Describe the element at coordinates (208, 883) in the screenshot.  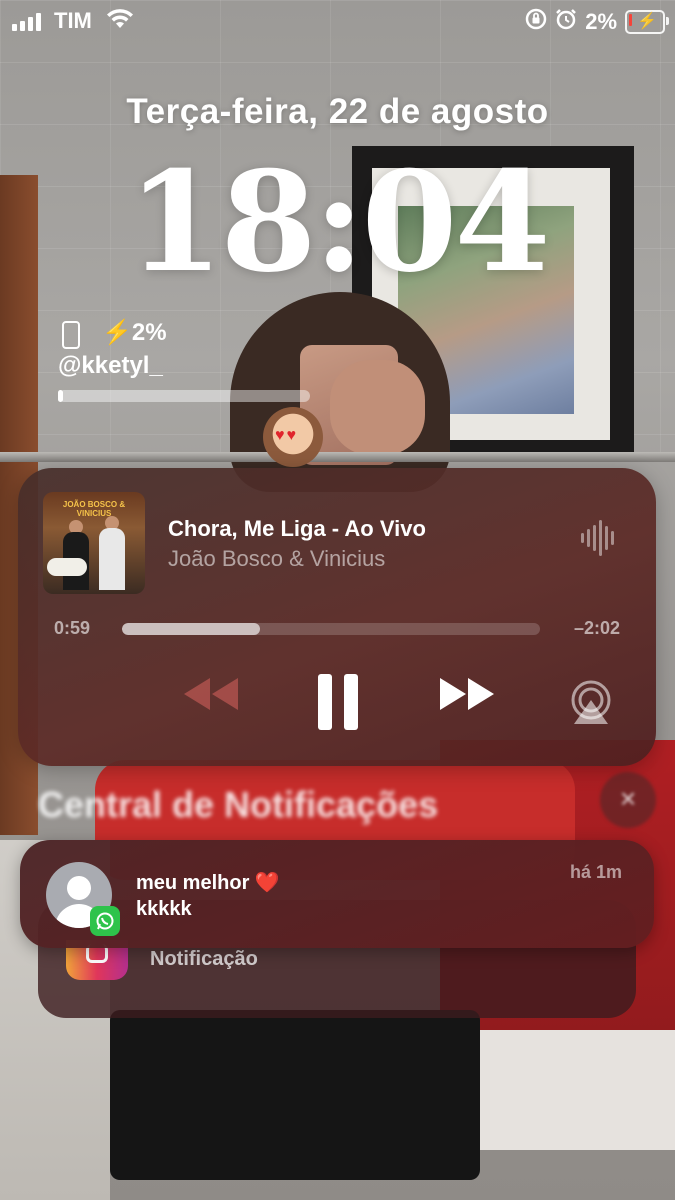
I see `notification-sender: meu melhor ❤️` at that location.